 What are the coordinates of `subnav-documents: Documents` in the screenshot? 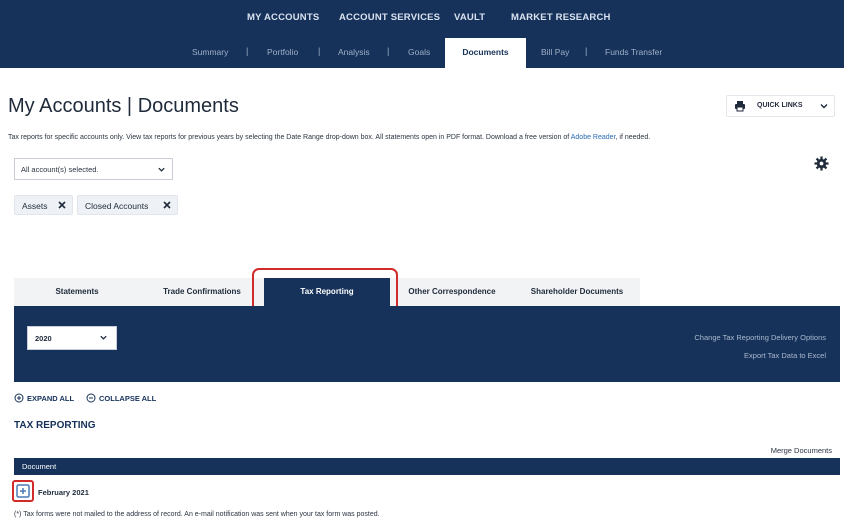 It's located at (485, 52).